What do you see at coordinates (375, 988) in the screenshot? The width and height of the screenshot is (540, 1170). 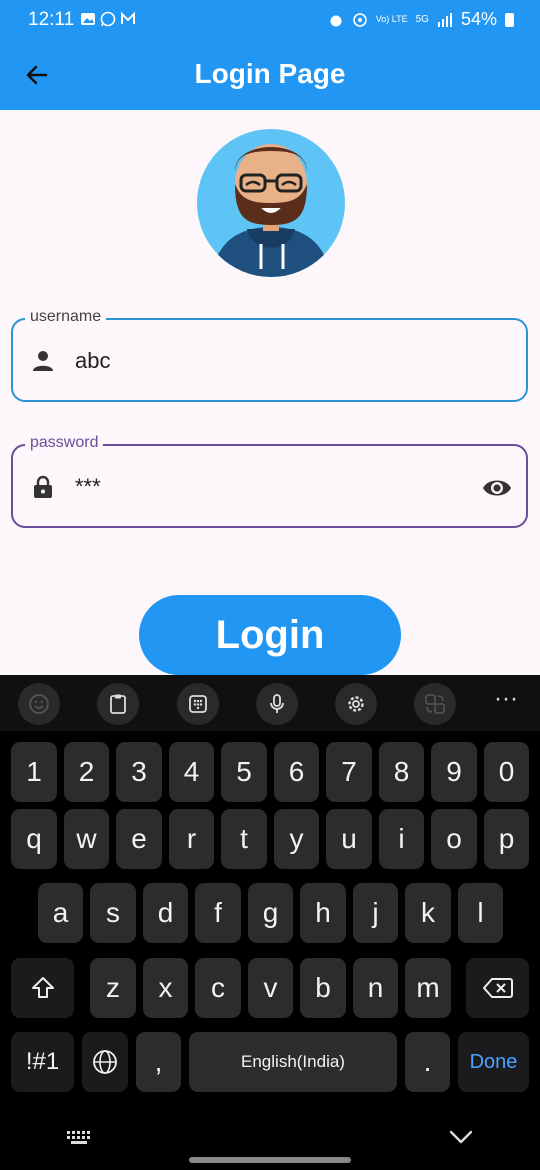 I see `key-n: n` at bounding box center [375, 988].